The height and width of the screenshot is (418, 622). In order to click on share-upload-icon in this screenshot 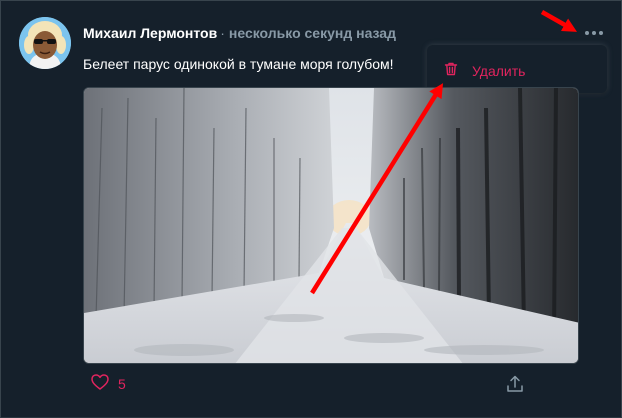, I will do `click(515, 386)`.